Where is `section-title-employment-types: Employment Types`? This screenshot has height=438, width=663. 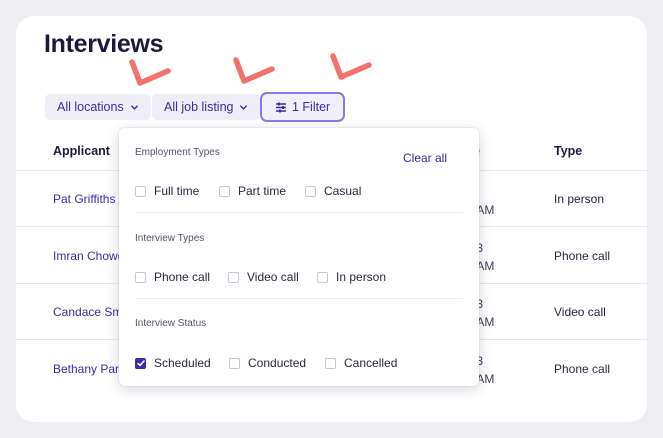
section-title-employment-types: Employment Types is located at coordinates (177, 152).